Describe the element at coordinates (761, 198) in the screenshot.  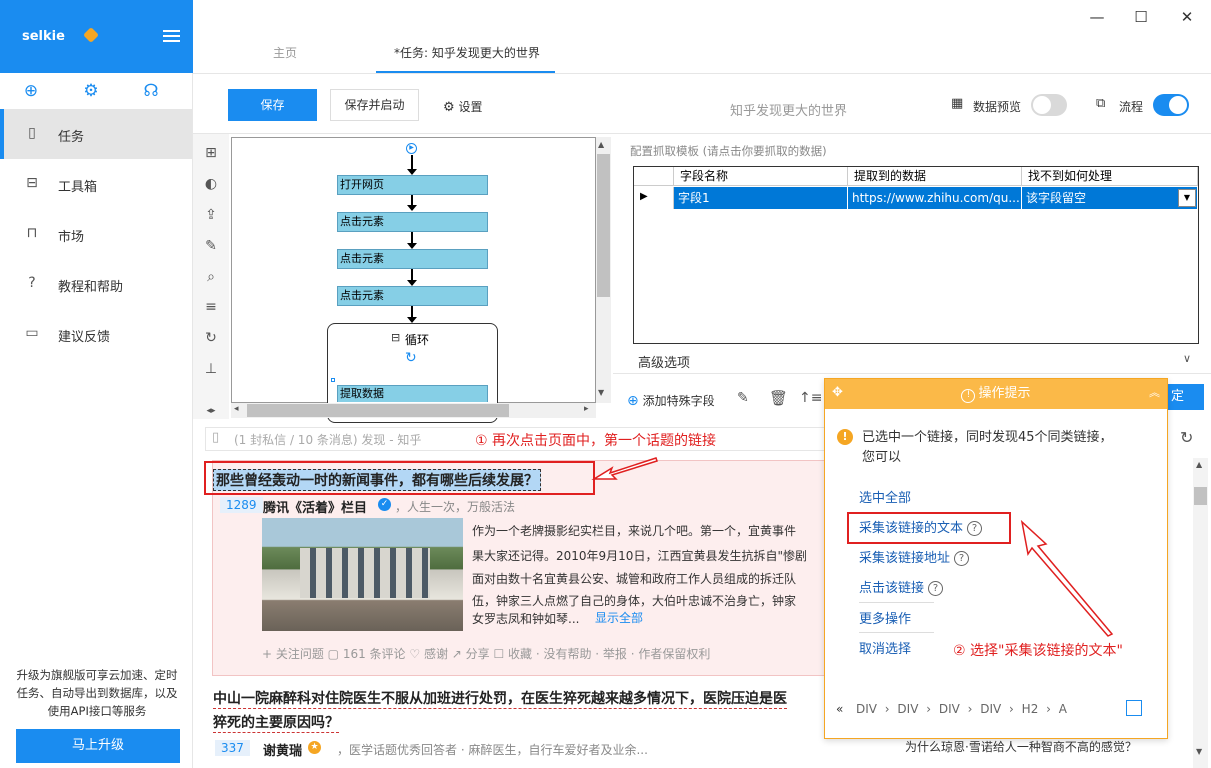
I see `cell-field-name: 字段1` at that location.